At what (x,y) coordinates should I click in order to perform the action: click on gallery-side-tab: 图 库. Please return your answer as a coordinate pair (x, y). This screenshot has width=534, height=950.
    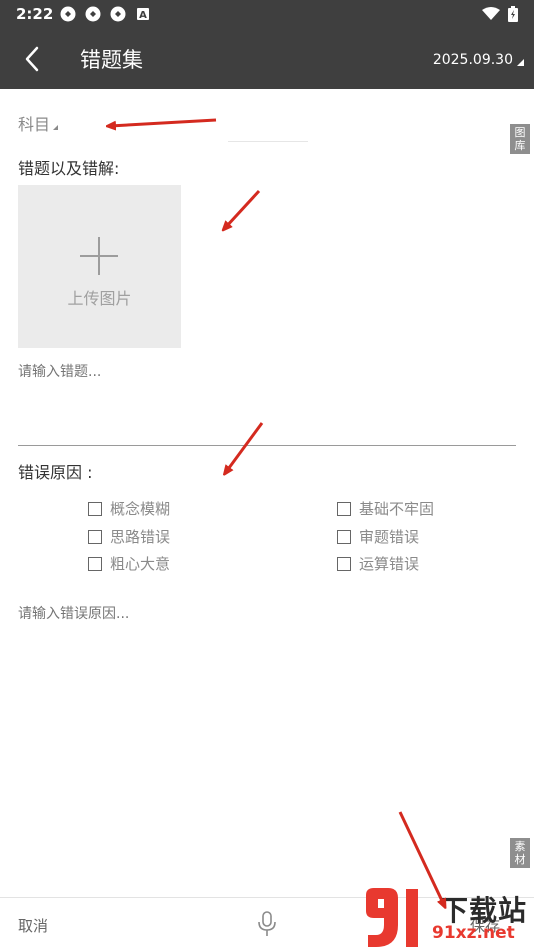
    Looking at the image, I should click on (520, 139).